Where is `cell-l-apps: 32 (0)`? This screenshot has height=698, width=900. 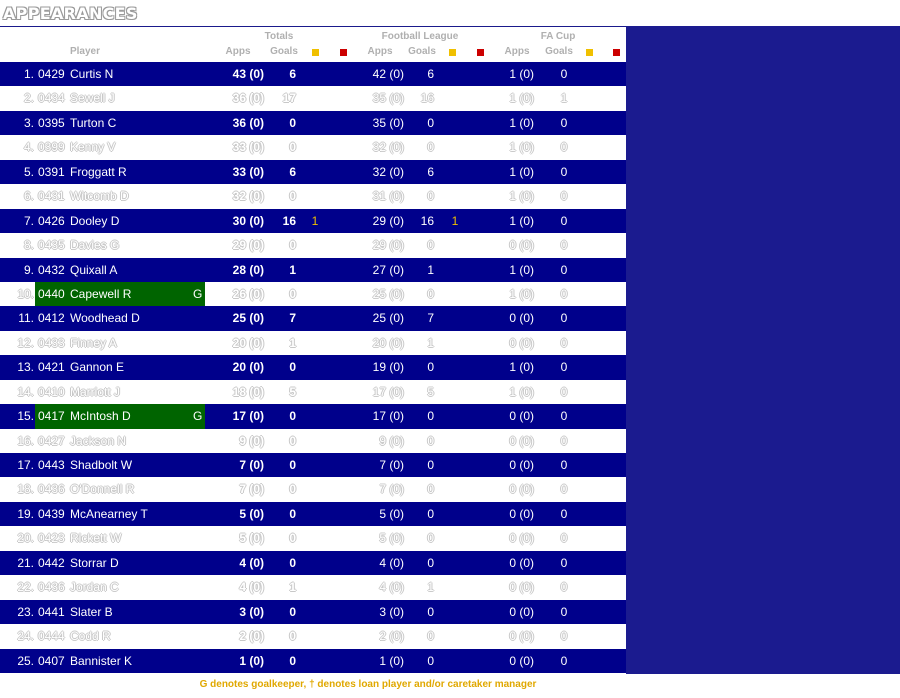
cell-l-apps: 32 (0) is located at coordinates (388, 147).